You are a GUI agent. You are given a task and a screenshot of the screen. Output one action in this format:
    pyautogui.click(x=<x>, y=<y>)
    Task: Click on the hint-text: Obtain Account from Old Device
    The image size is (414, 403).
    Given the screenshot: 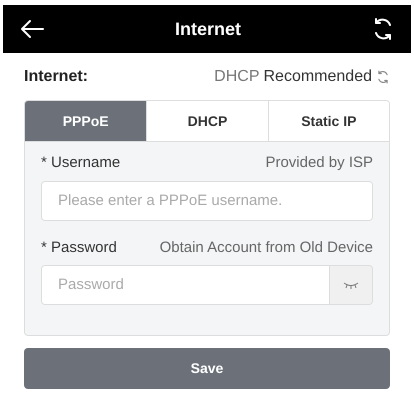 What is the action you would take?
    pyautogui.click(x=266, y=248)
    